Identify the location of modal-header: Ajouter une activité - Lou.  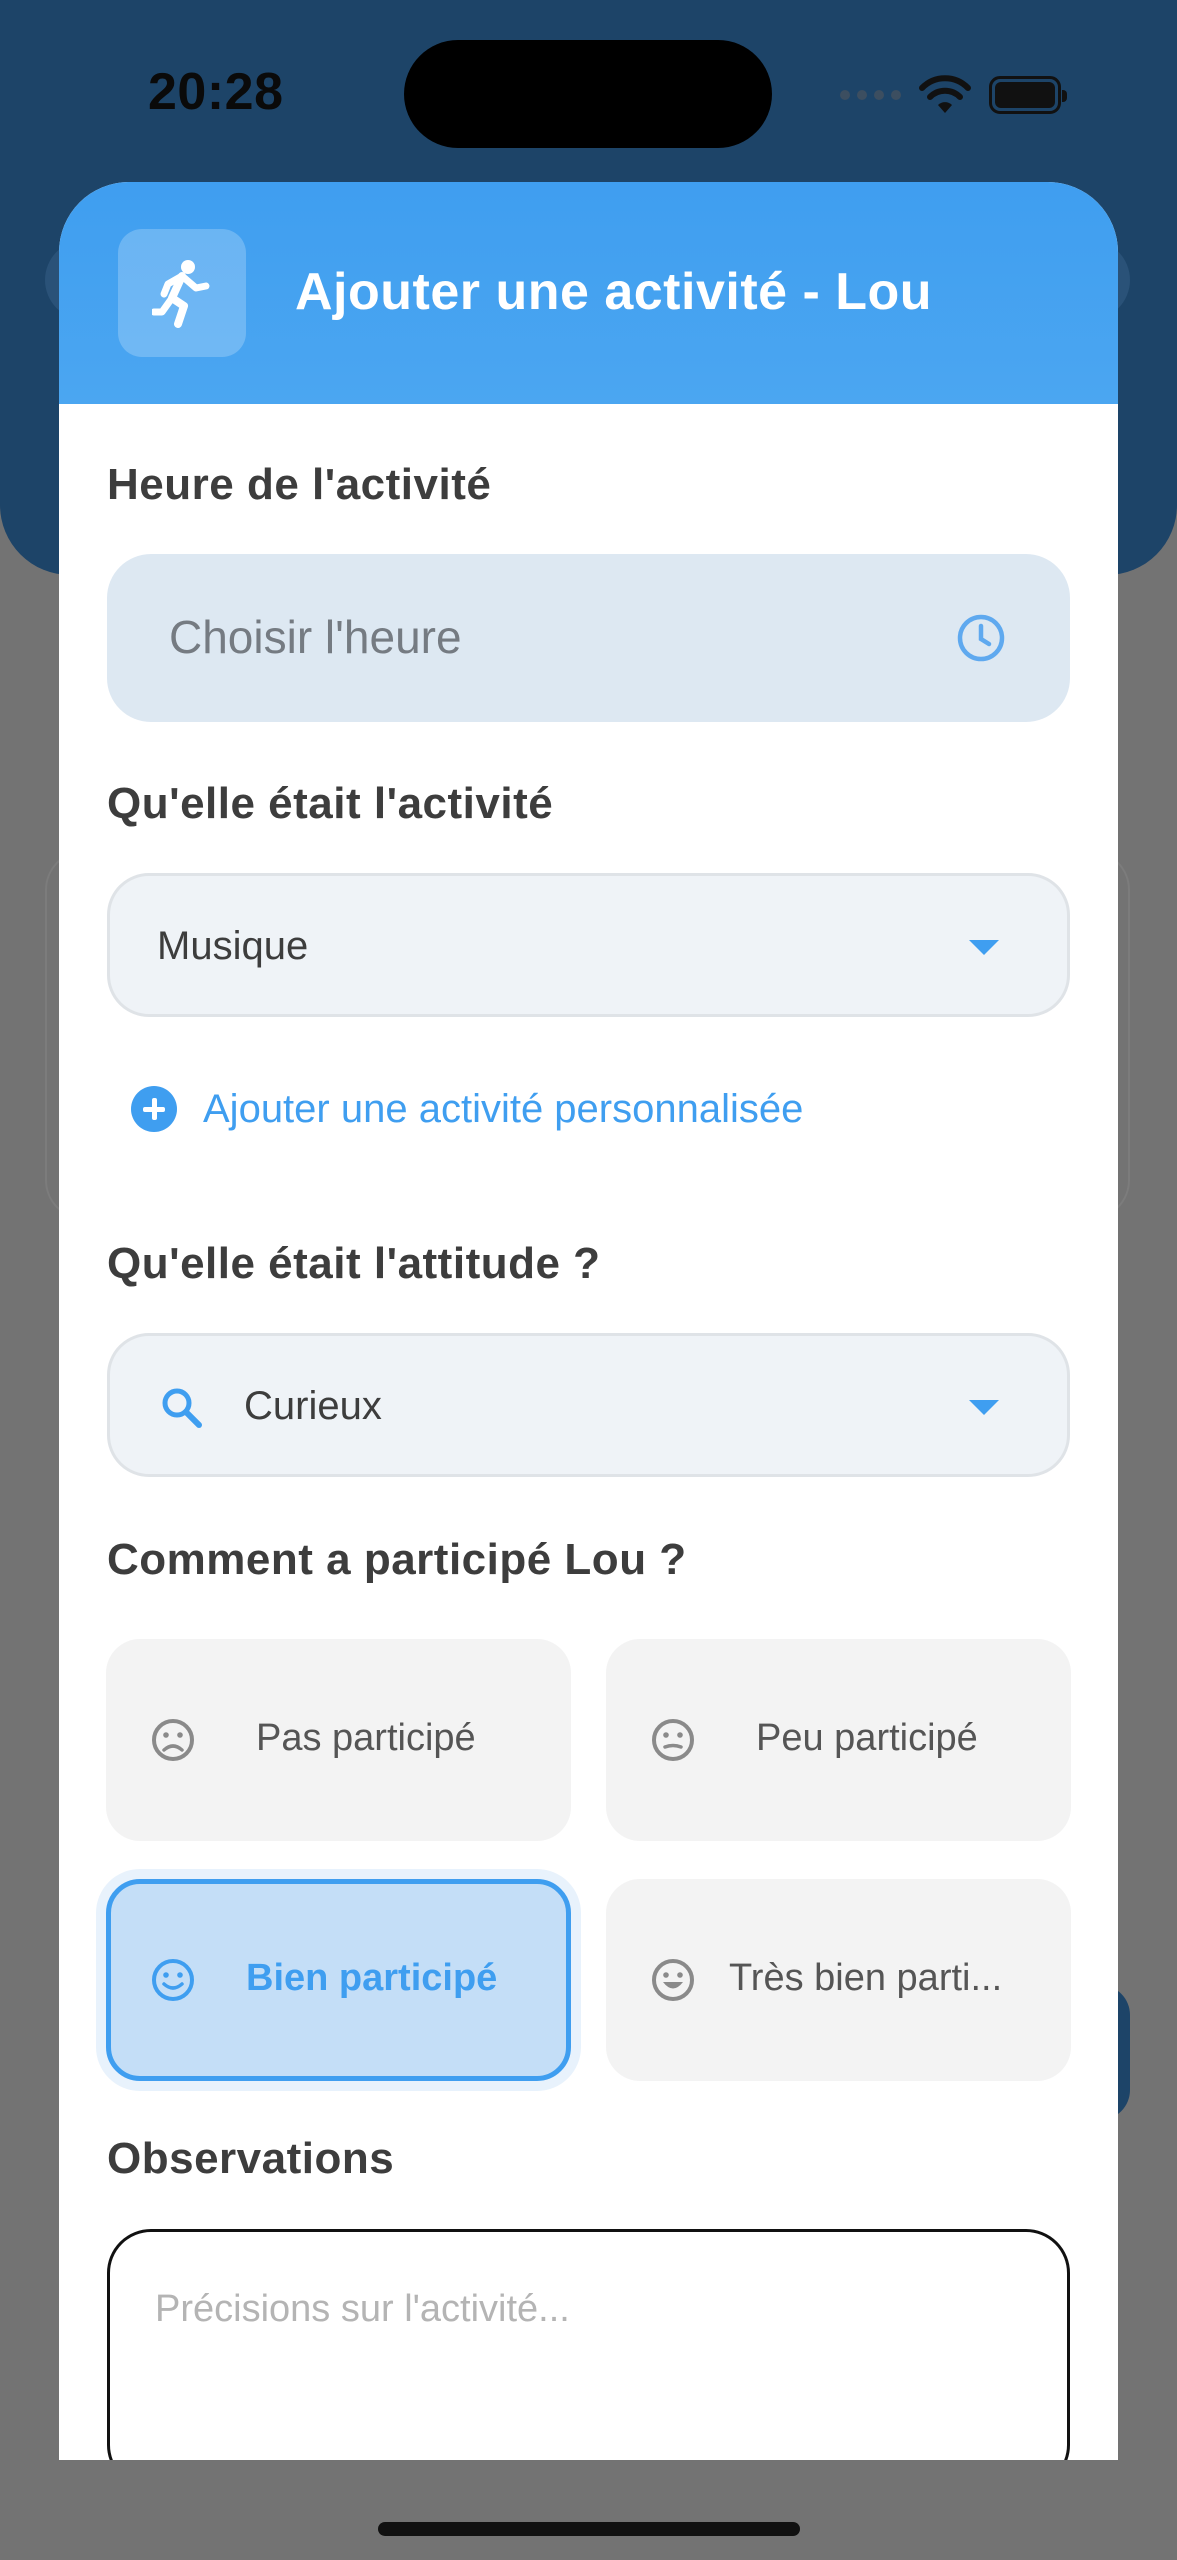
(588, 293).